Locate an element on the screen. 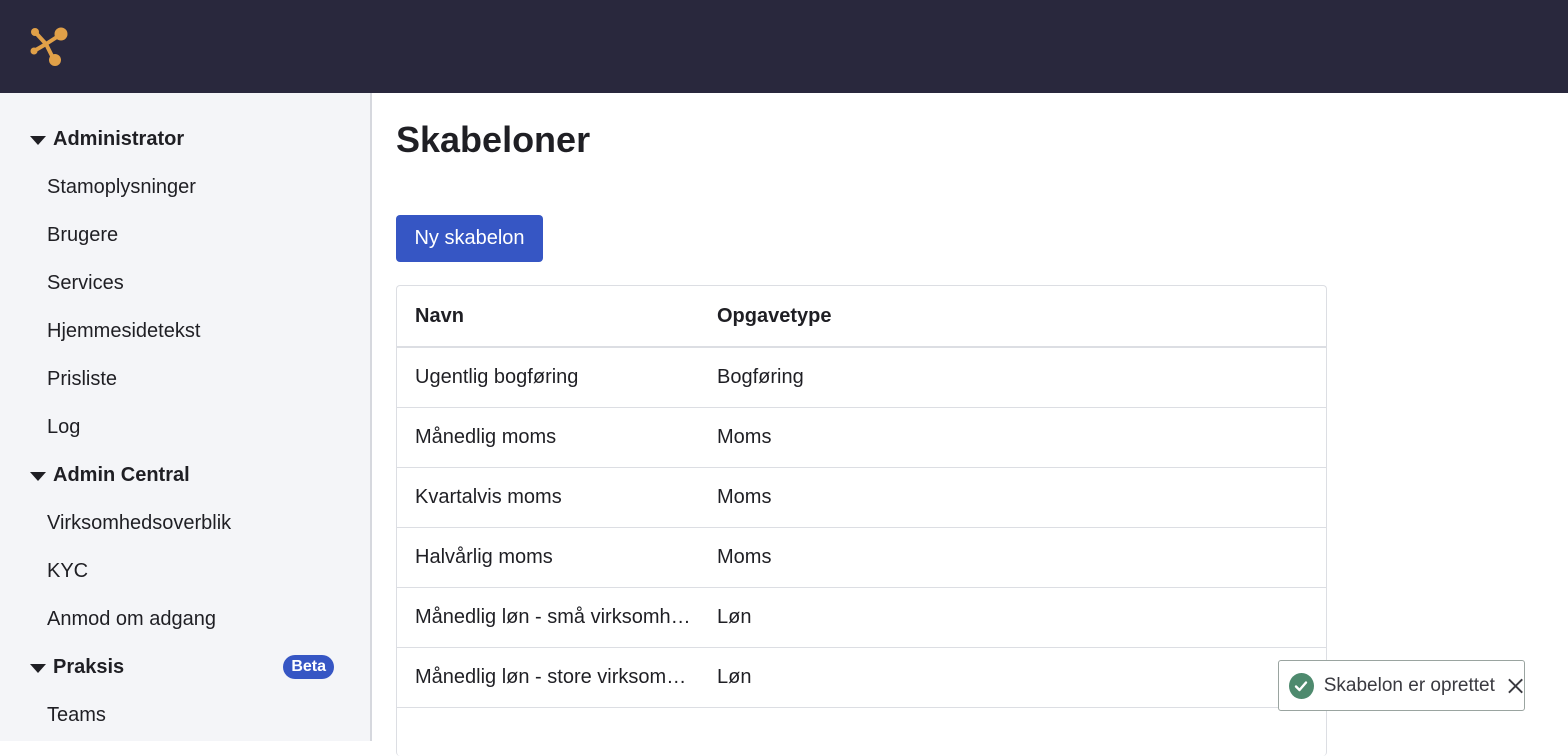  new-template-button: Ny skabelon is located at coordinates (469, 238).